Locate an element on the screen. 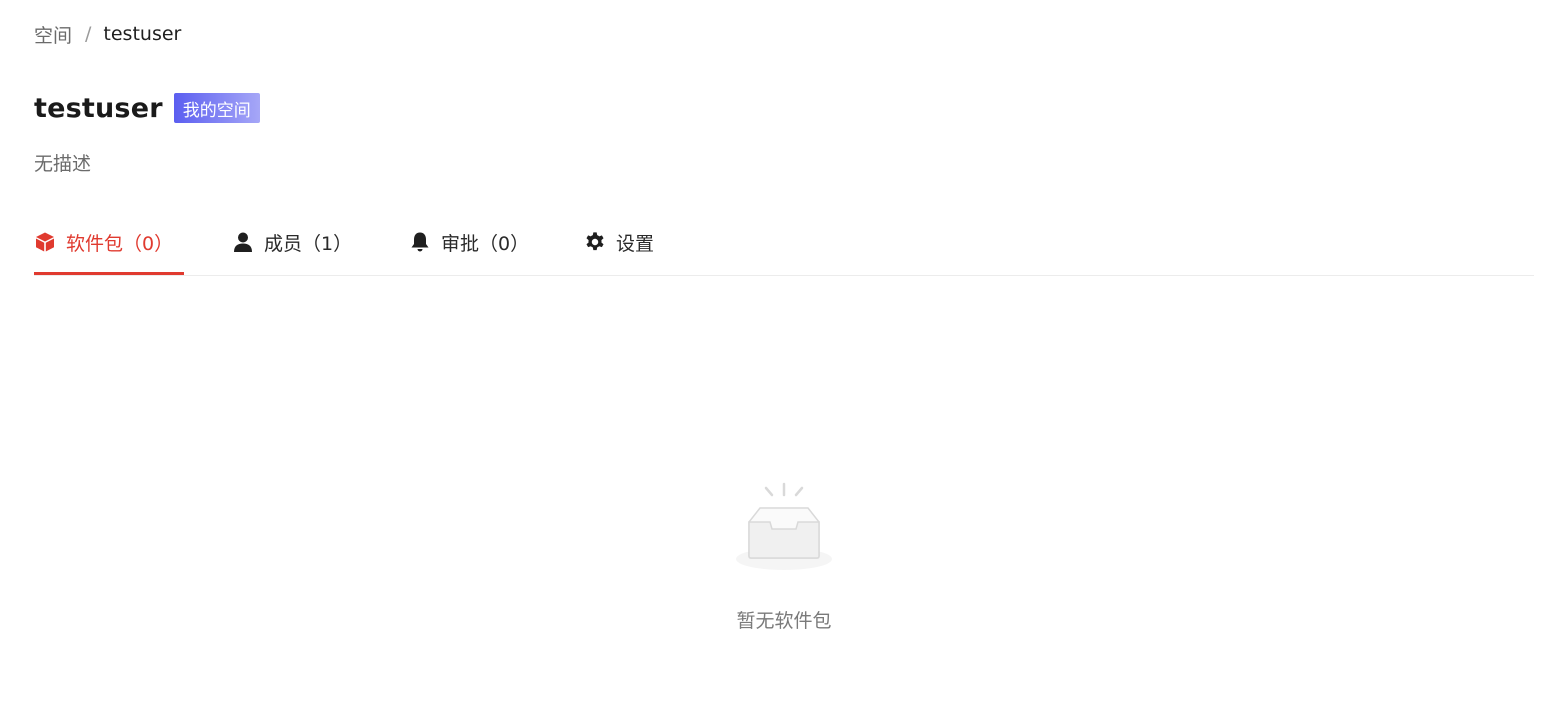 This screenshot has width=1559, height=714. bell-icon is located at coordinates (420, 242).